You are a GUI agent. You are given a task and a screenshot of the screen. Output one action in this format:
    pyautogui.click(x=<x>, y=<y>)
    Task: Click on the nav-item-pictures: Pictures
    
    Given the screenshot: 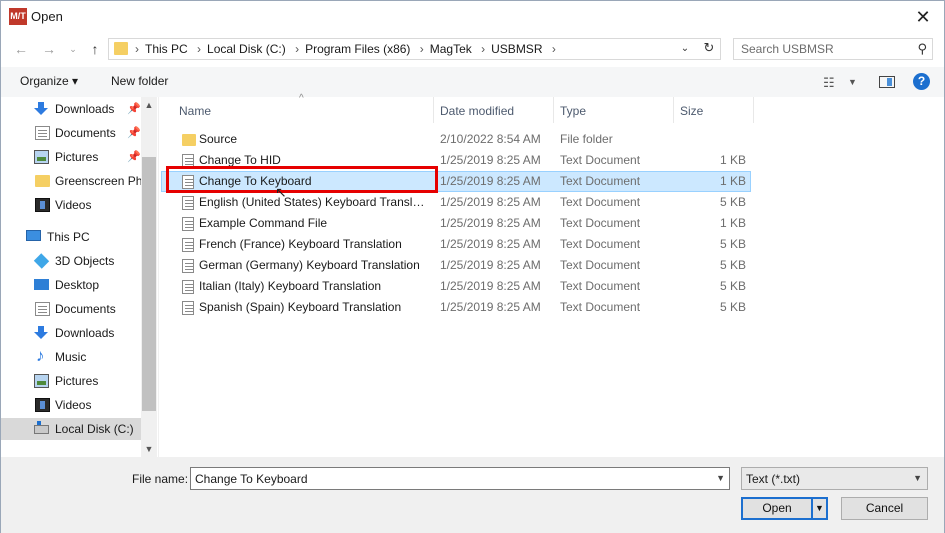 What is the action you would take?
    pyautogui.click(x=71, y=381)
    